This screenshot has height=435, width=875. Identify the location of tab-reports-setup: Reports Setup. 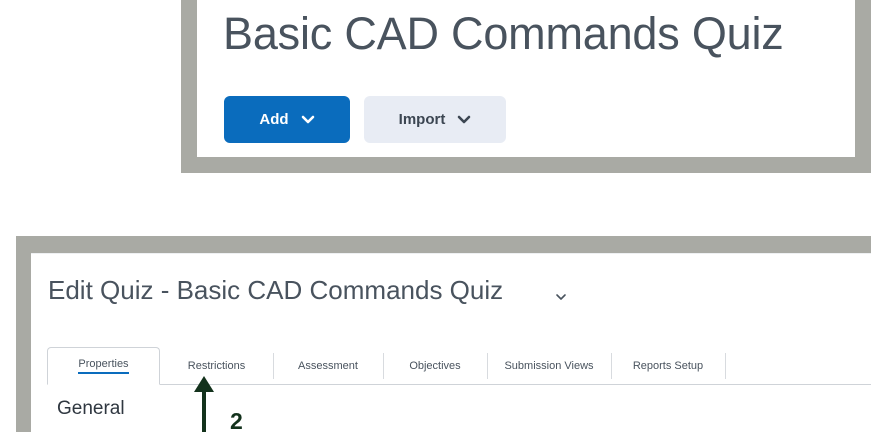
(668, 365).